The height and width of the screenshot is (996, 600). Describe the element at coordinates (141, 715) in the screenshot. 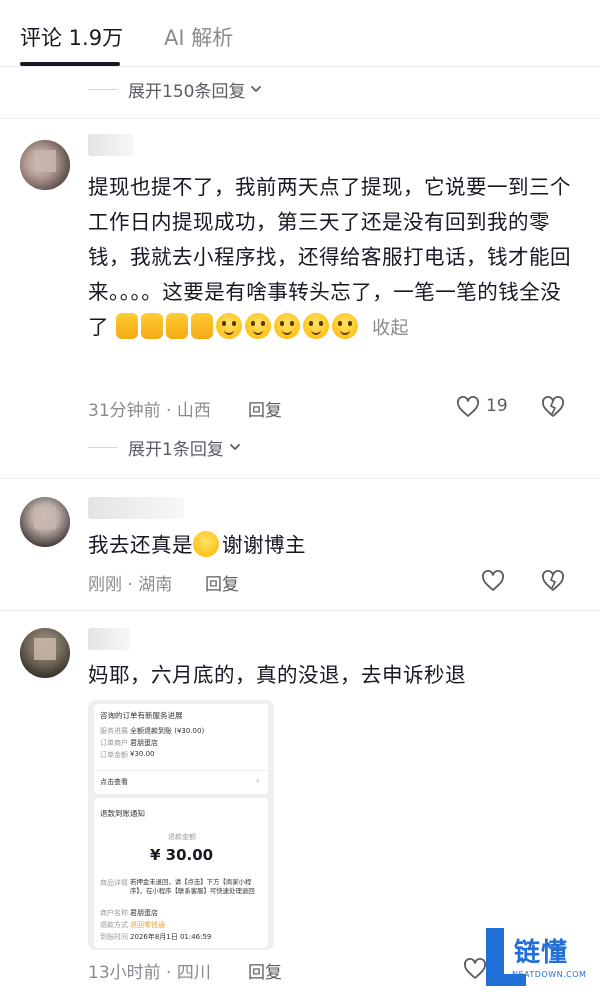

I see `card-title: 咨询的订单有新服务进展` at that location.